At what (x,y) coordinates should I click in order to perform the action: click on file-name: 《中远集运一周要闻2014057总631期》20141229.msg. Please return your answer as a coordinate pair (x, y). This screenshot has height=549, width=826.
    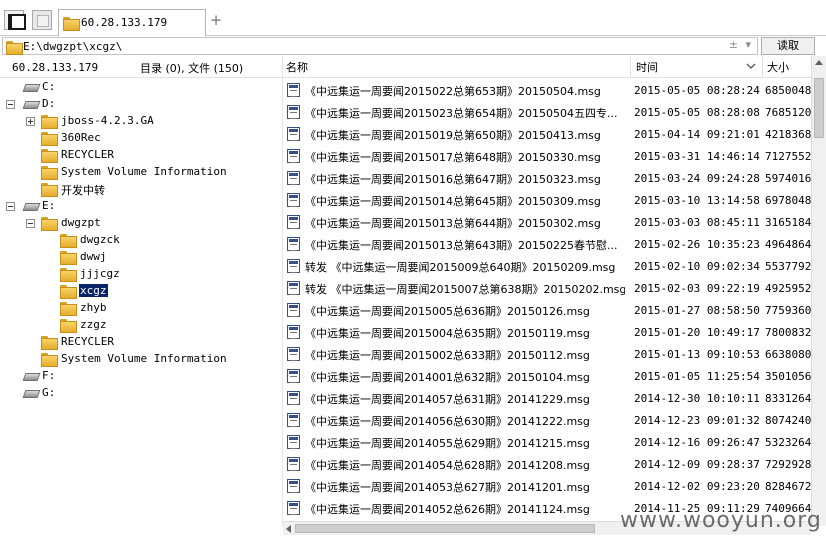
    Looking at the image, I should click on (447, 399).